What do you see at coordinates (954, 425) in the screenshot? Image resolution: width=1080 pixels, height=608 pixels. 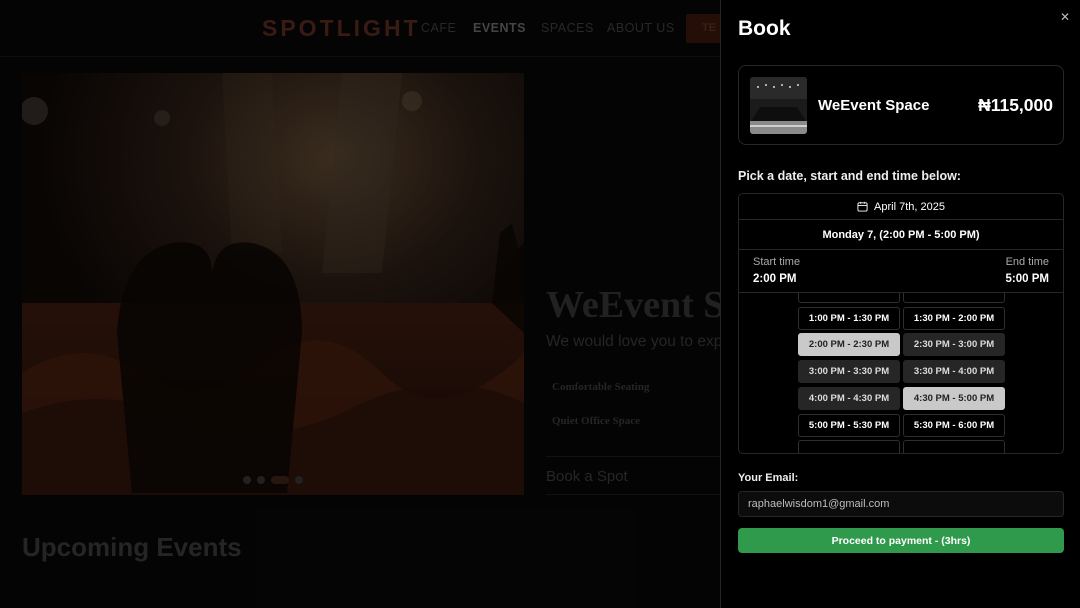 I see `time-slot: 5:30 PM - 6:00 PM` at bounding box center [954, 425].